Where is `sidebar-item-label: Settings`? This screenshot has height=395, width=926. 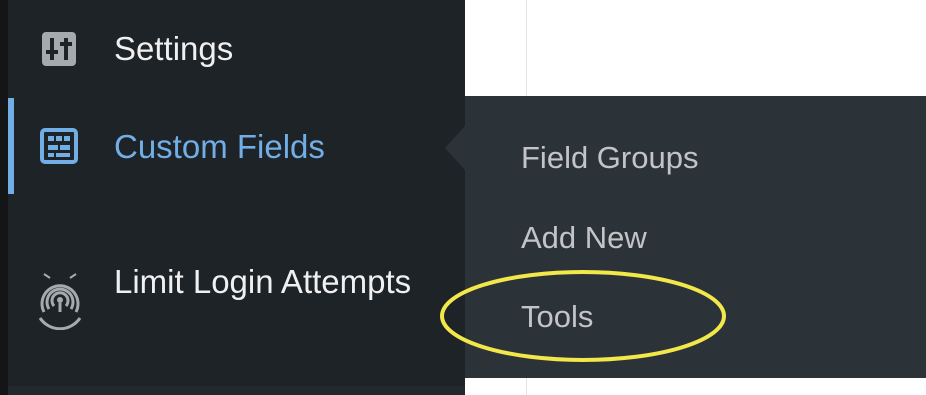
sidebar-item-label: Settings is located at coordinates (174, 48).